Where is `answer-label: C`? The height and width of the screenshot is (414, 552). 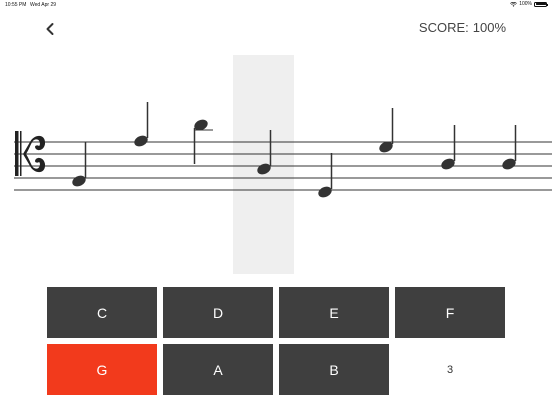
answer-label: C is located at coordinates (102, 312).